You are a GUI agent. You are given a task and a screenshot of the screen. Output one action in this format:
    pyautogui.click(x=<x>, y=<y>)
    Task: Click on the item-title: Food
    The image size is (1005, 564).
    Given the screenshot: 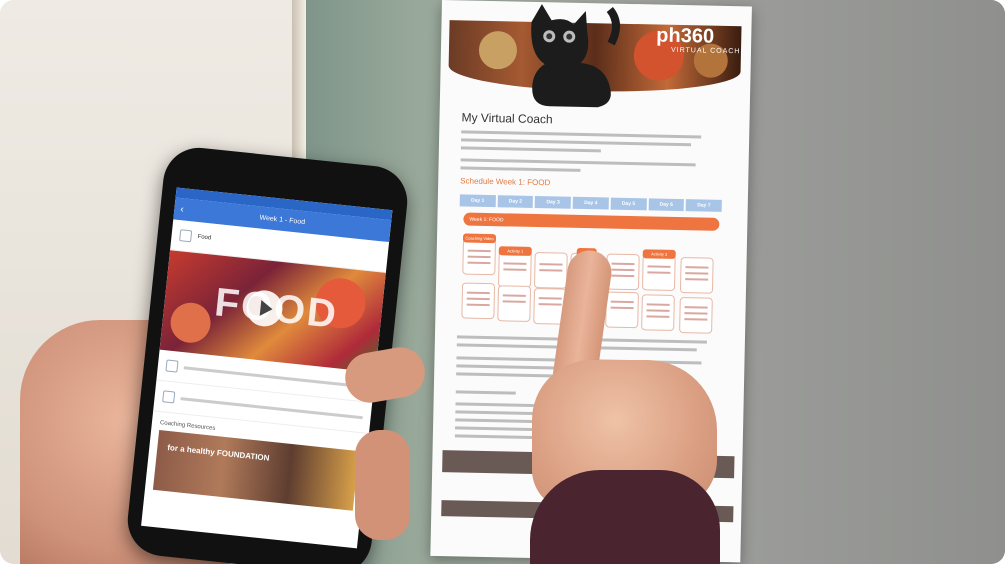 What is the action you would take?
    pyautogui.click(x=204, y=238)
    